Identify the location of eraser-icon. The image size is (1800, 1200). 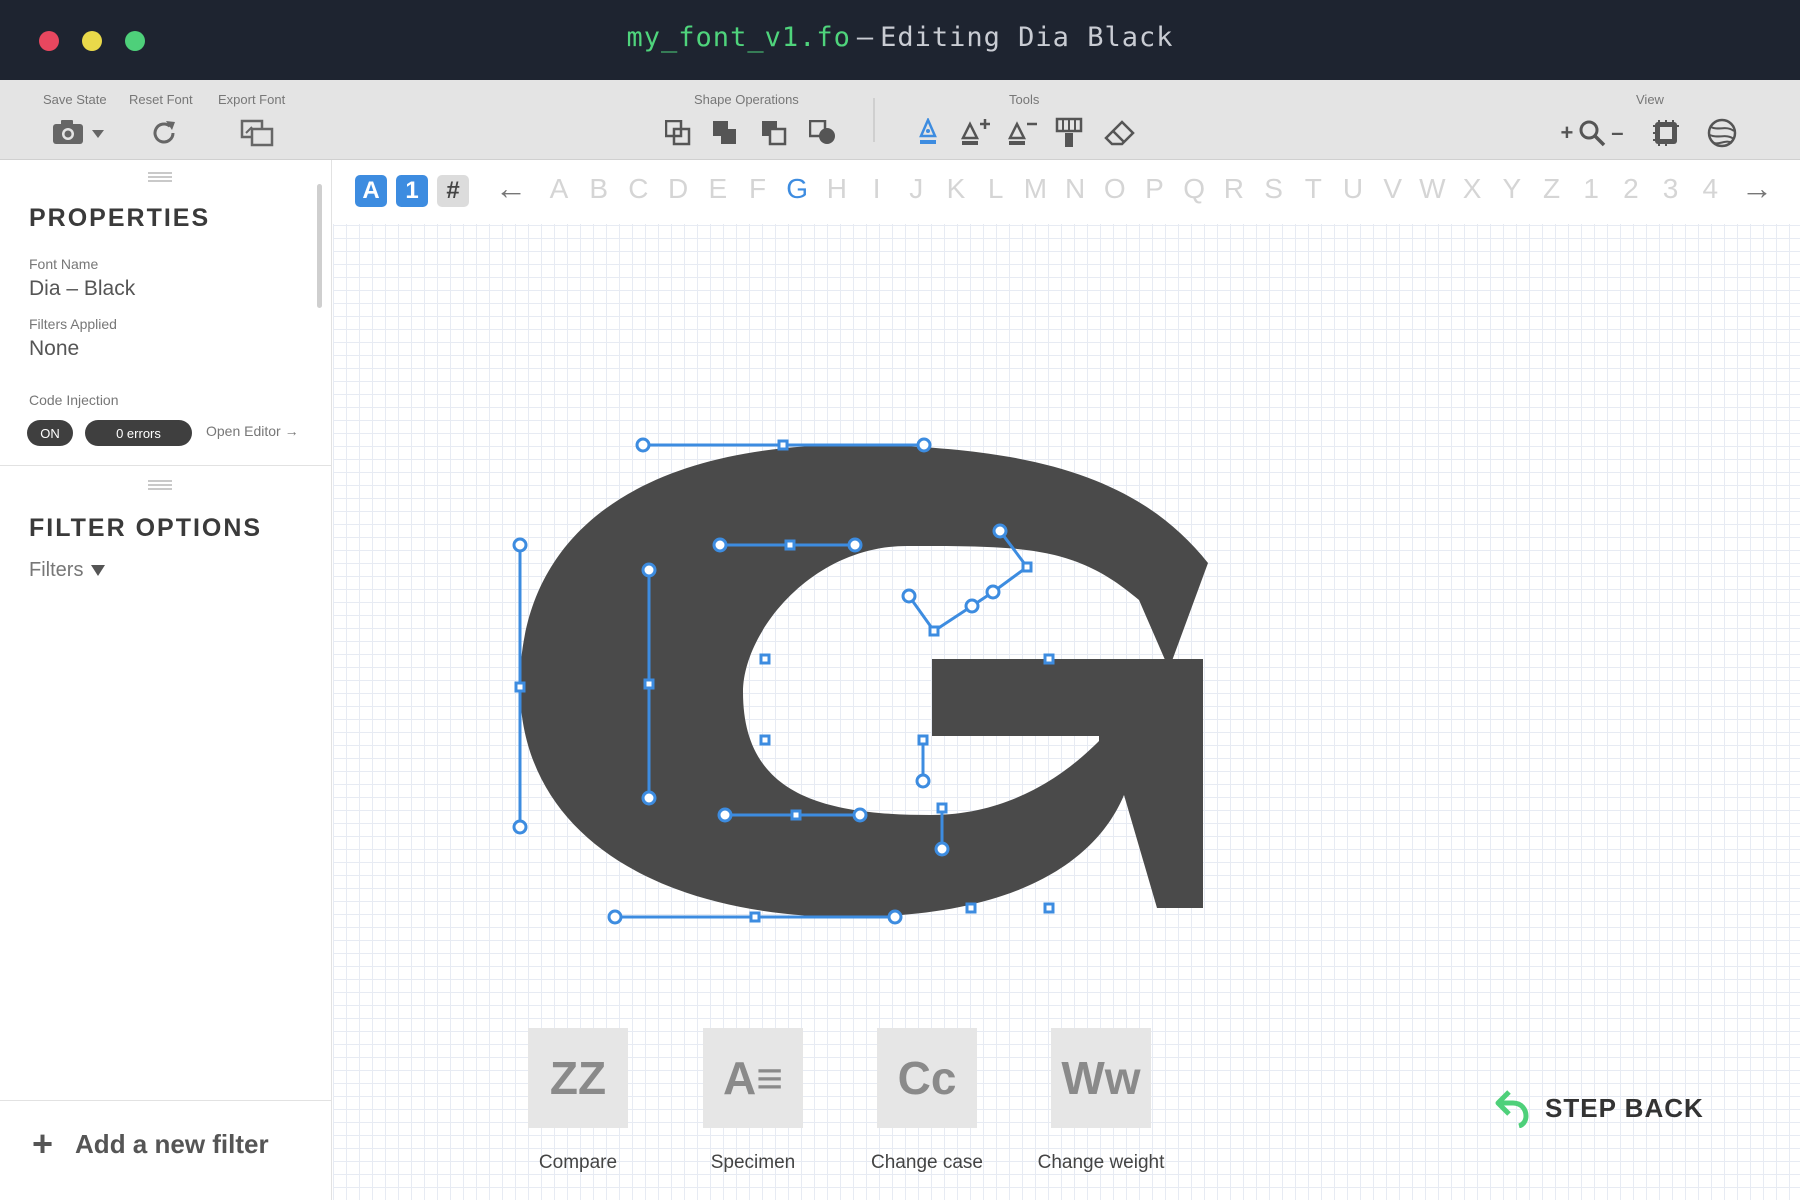
(1119, 133).